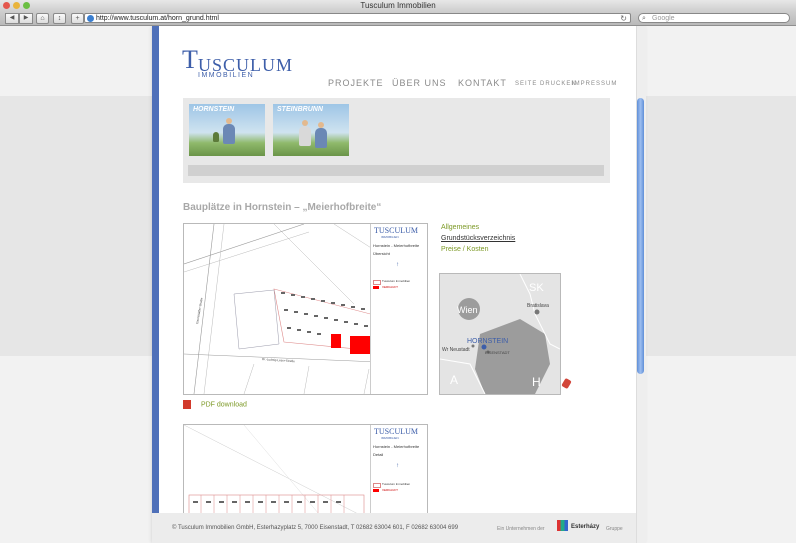 The image size is (796, 543). What do you see at coordinates (521, 529) in the screenshot?
I see `footer-group-prefix: Ein Unternehmen der` at bounding box center [521, 529].